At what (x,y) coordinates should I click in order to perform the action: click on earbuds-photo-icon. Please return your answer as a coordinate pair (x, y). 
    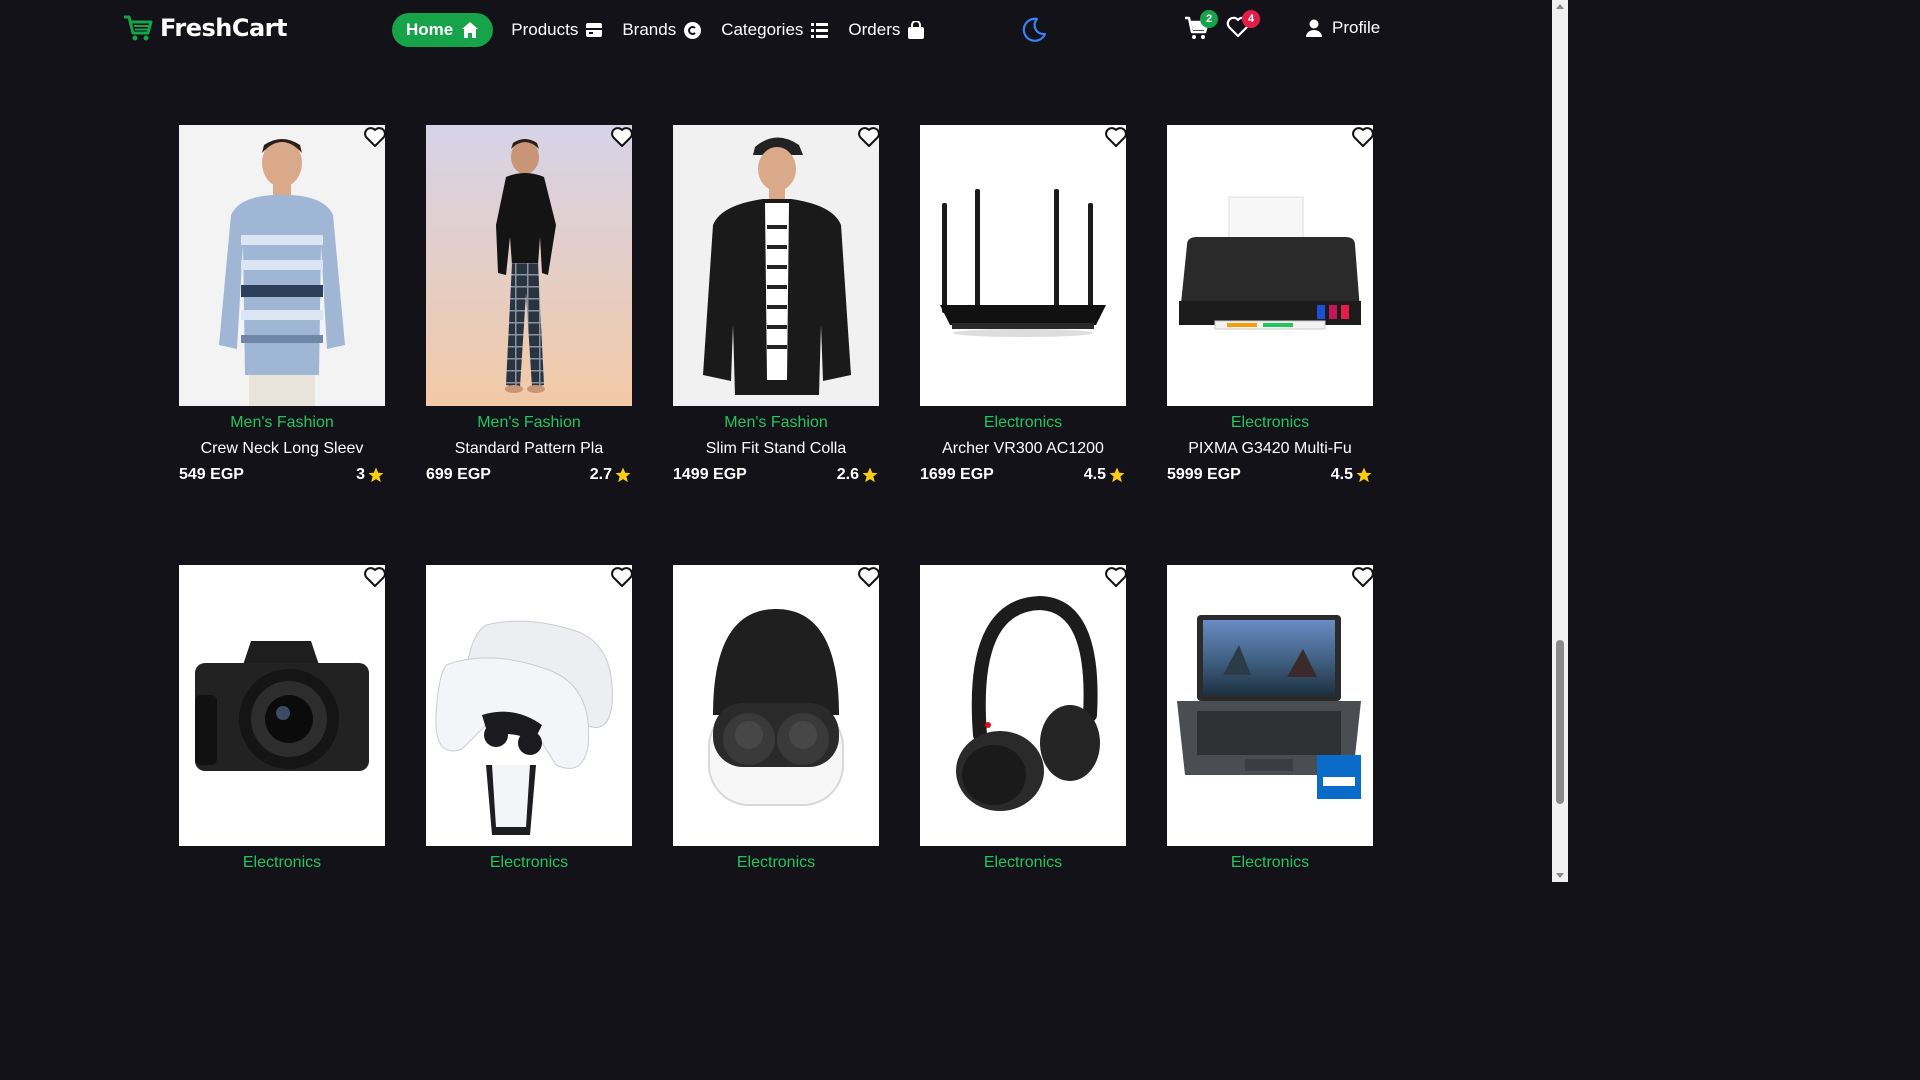
    Looking at the image, I should click on (776, 705).